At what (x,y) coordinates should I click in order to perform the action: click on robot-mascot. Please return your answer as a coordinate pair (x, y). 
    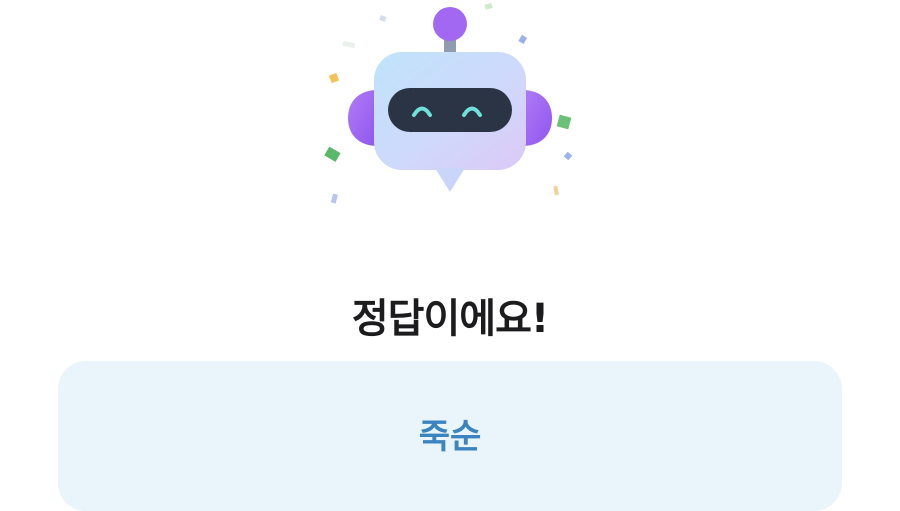
    Looking at the image, I should click on (450, 115).